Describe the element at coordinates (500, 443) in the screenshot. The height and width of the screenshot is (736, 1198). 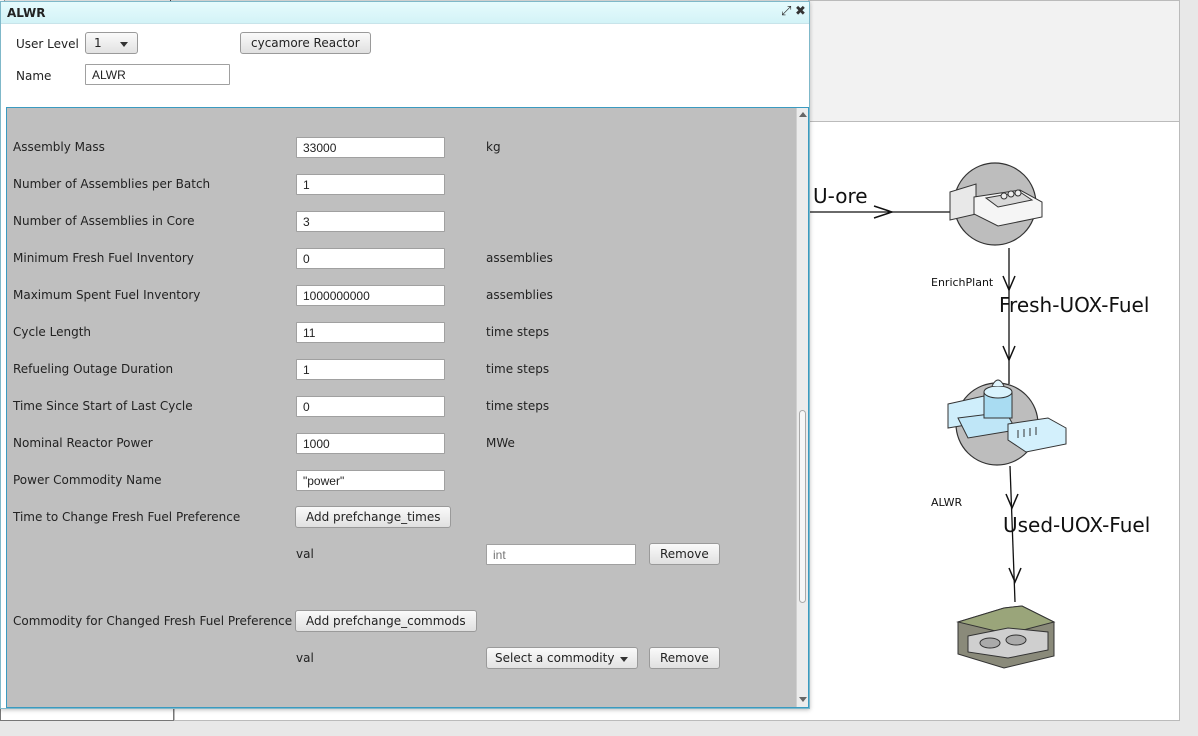
I see `param-unit: MWe` at that location.